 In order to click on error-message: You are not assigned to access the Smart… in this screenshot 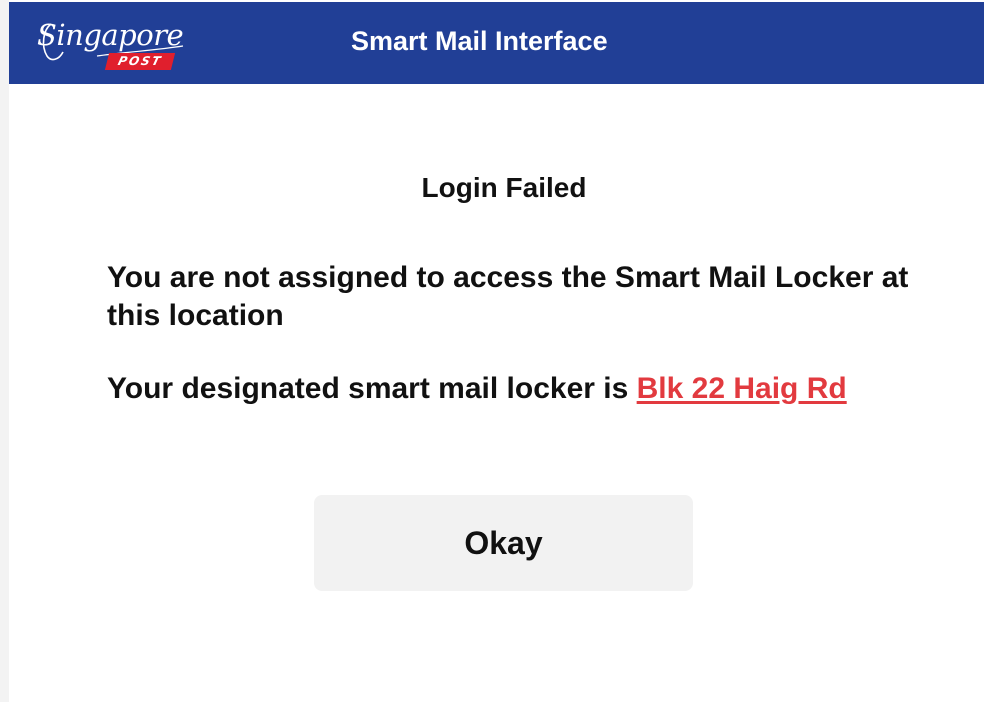, I will do `click(508, 296)`.